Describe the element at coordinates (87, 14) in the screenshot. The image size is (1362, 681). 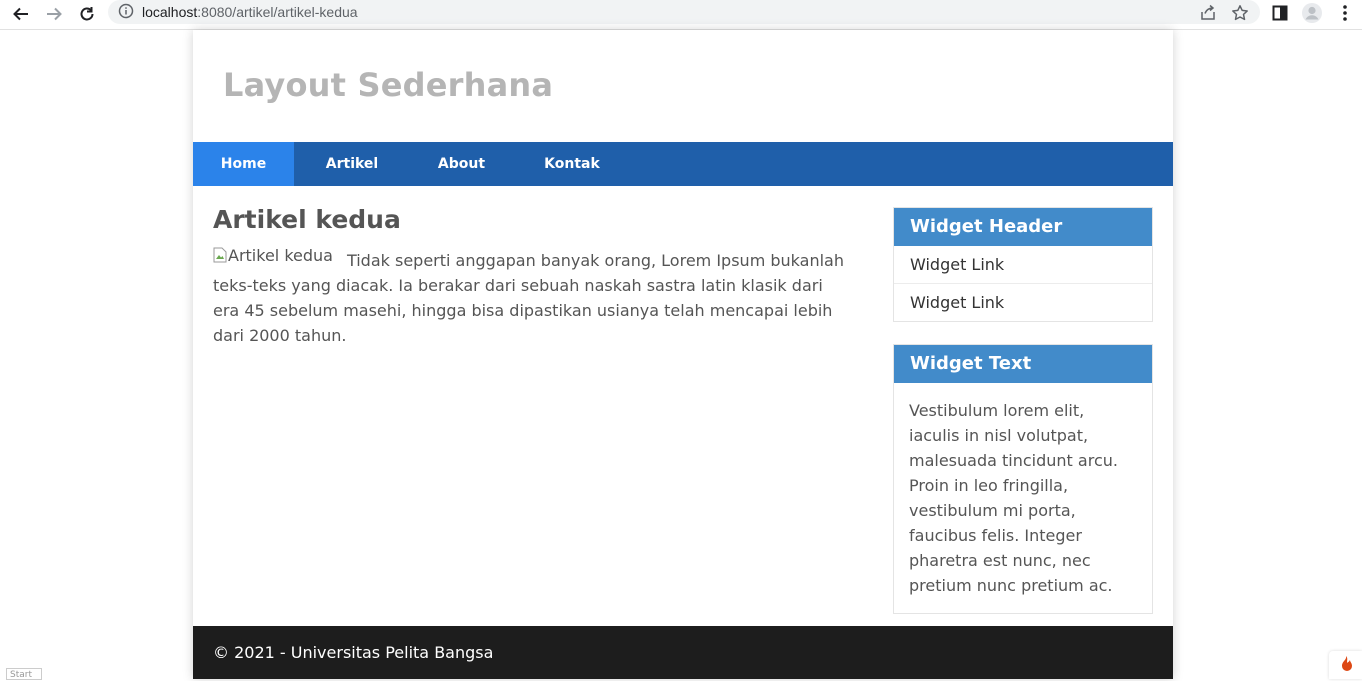
I see `reload-icon` at that location.